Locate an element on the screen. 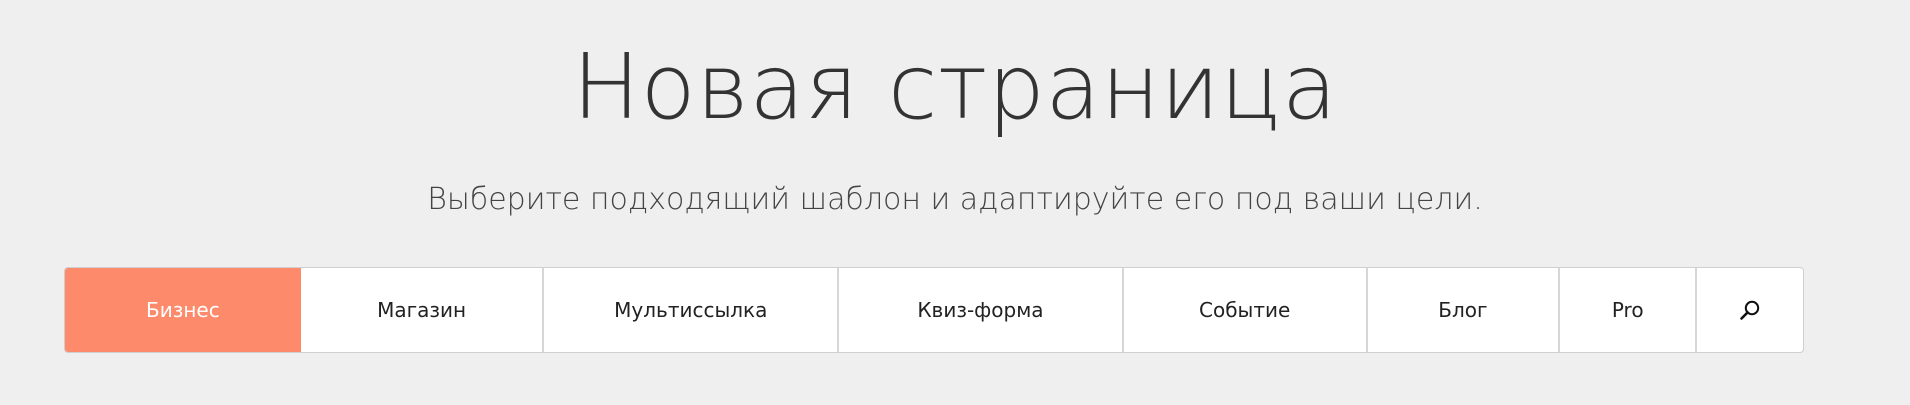  tab-label-quiz-form: Квиз-форма is located at coordinates (980, 310).